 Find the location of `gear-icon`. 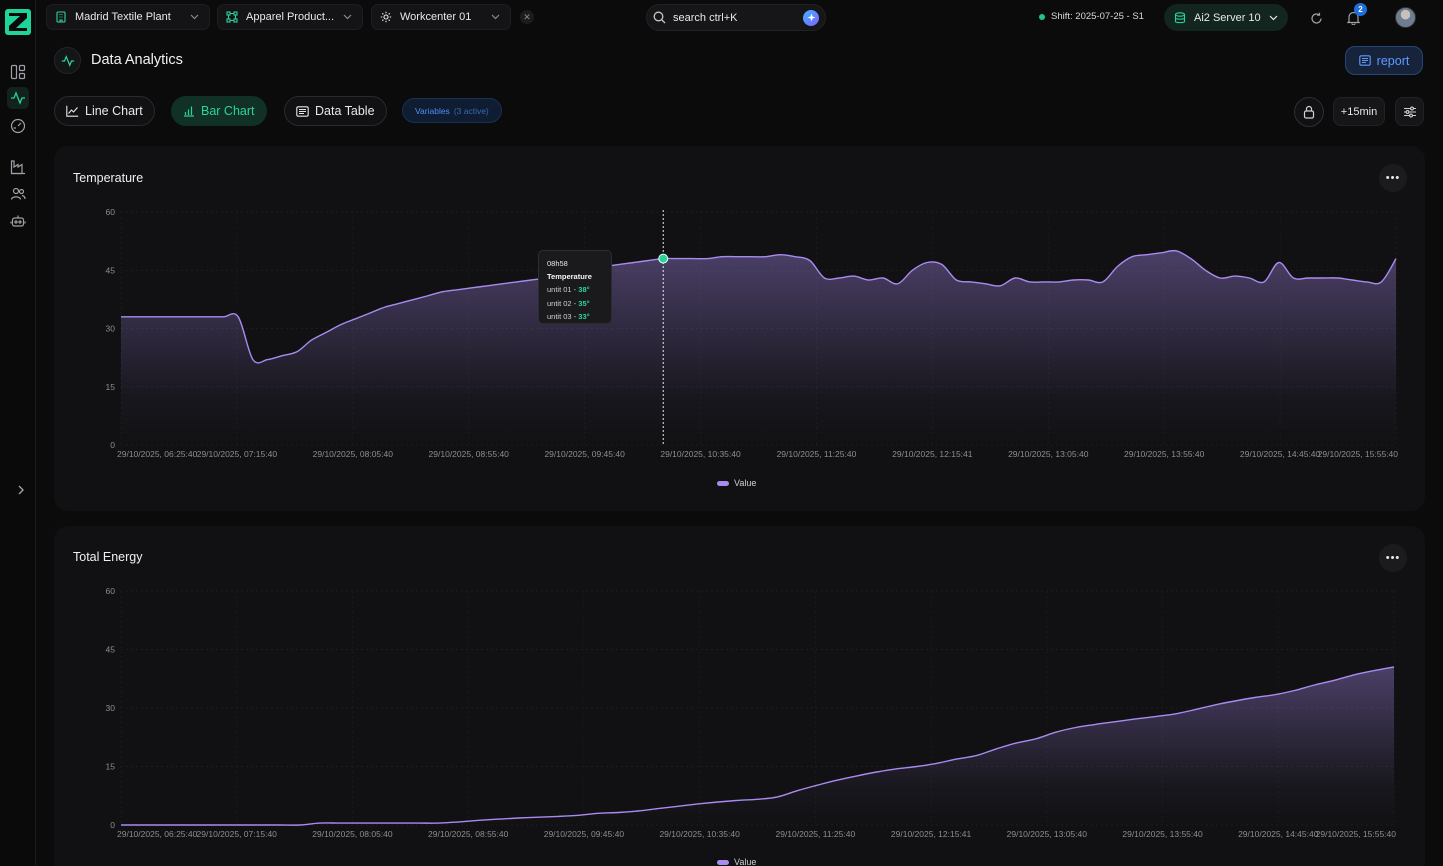

gear-icon is located at coordinates (386, 17).